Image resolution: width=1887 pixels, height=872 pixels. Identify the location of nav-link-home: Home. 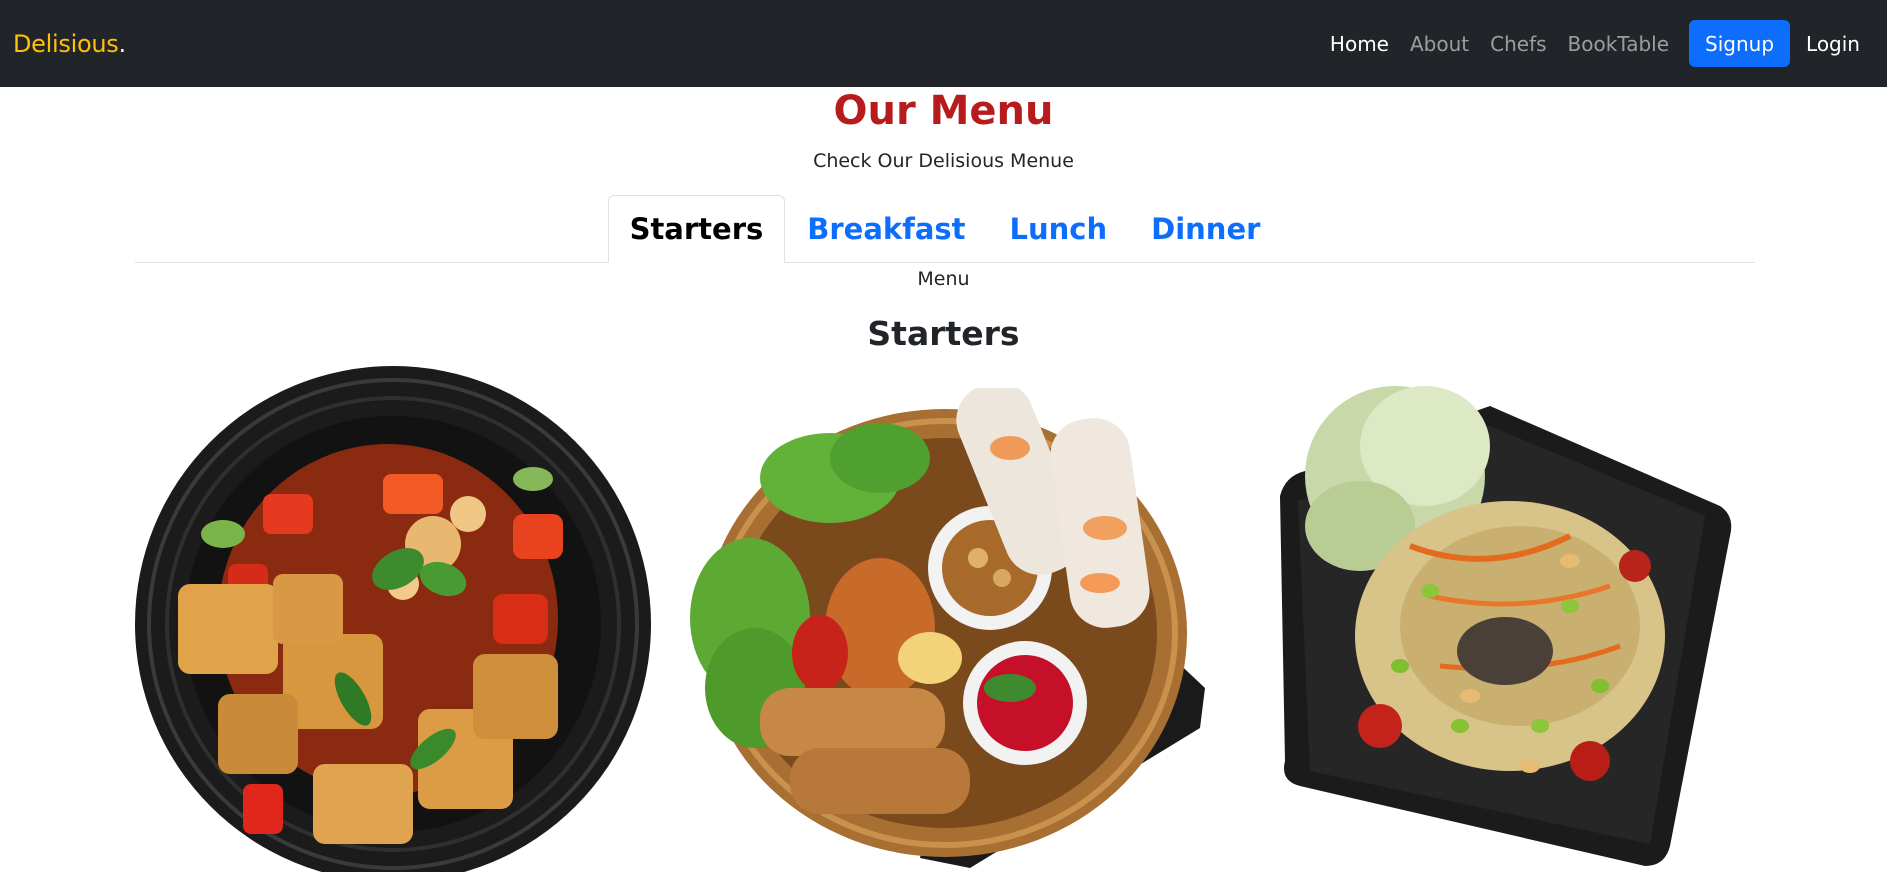
(1359, 44).